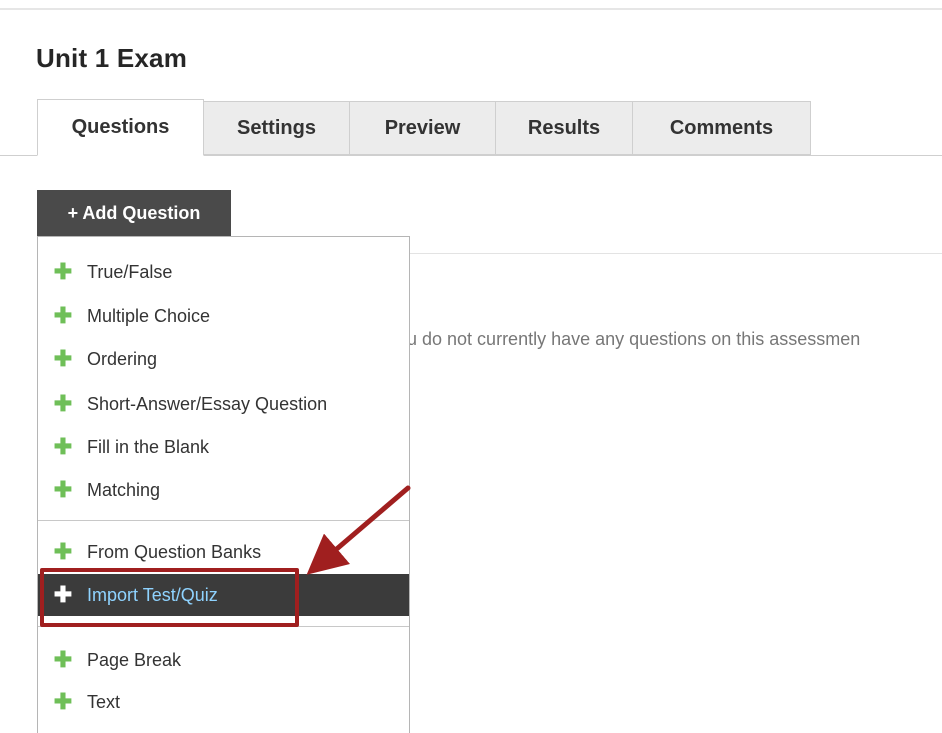 This screenshot has width=942, height=733. I want to click on tab-comments: Comments, so click(722, 128).